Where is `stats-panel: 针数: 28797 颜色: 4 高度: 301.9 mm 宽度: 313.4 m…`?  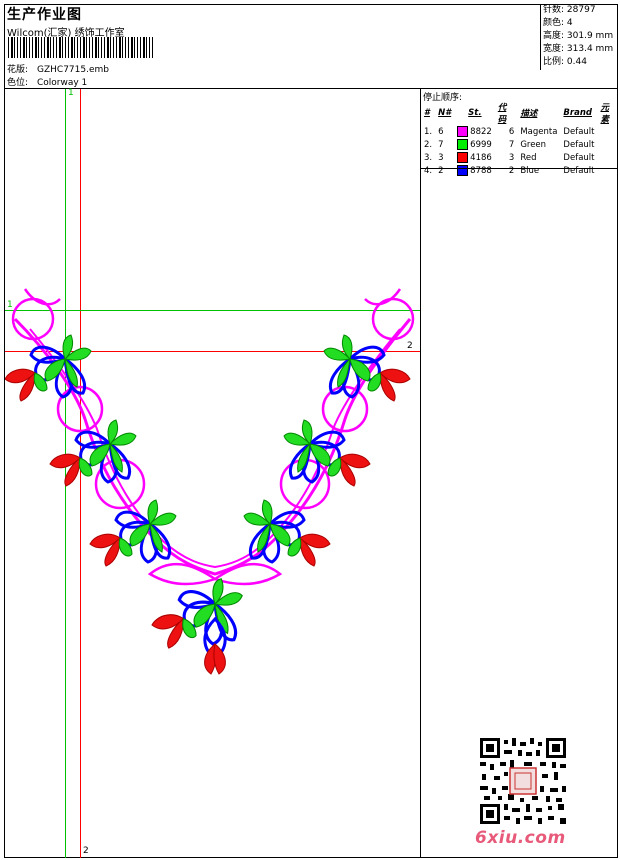 stats-panel: 针数: 28797 颜色: 4 高度: 301.9 mm 宽度: 313.4 m… is located at coordinates (579, 37).